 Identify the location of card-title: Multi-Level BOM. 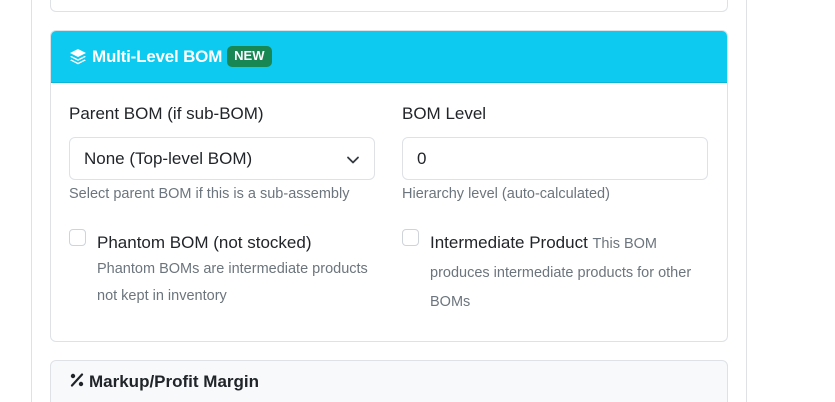
(157, 56).